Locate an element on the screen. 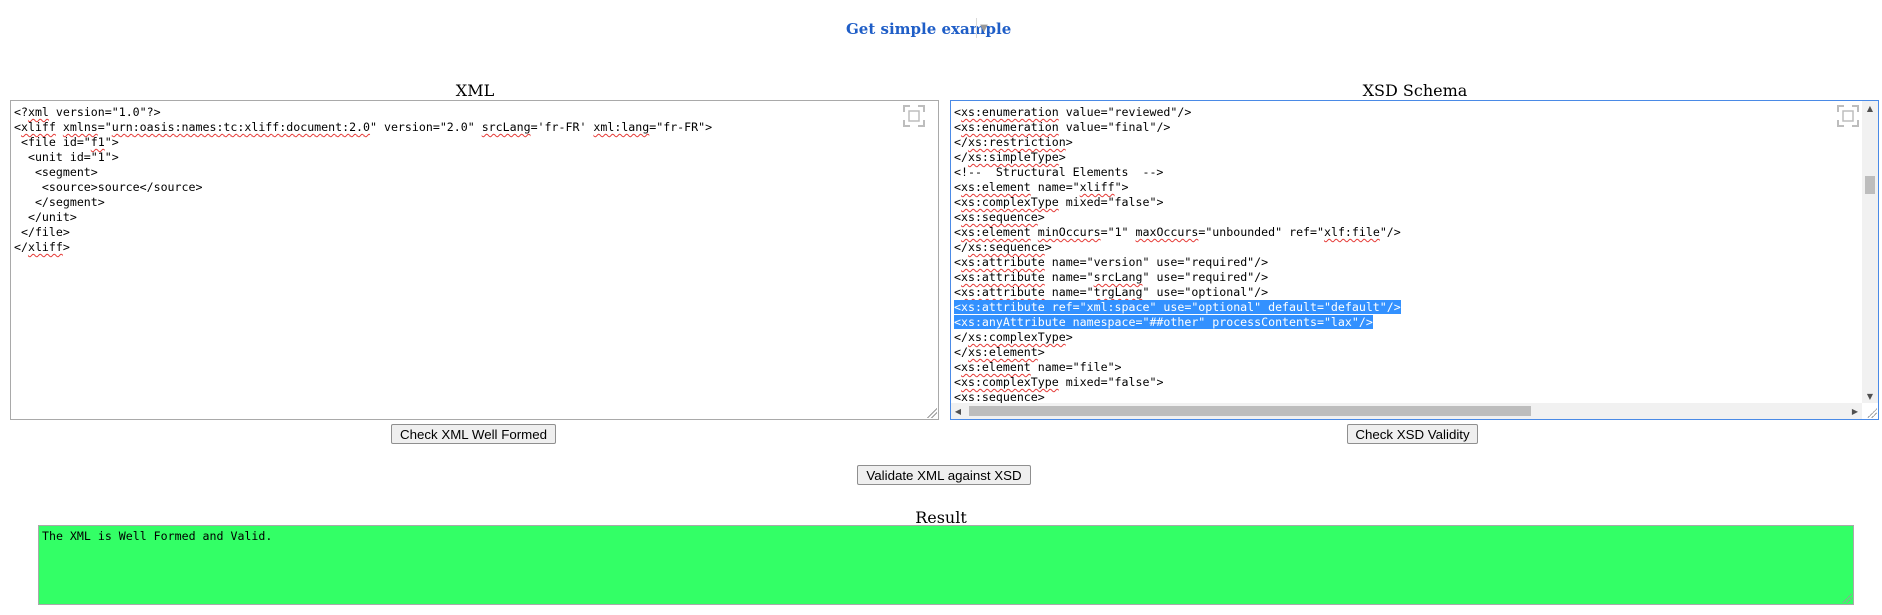 Image resolution: width=1882 pixels, height=615 pixels. code-line: <!-- Structural Elements --> is located at coordinates (1416, 172).